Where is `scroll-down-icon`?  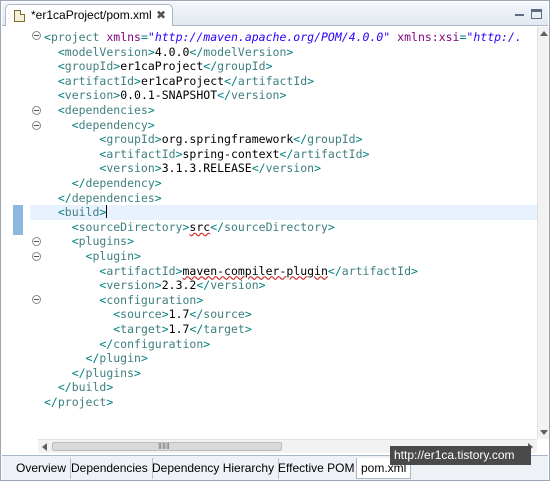 scroll-down-icon is located at coordinates (544, 432).